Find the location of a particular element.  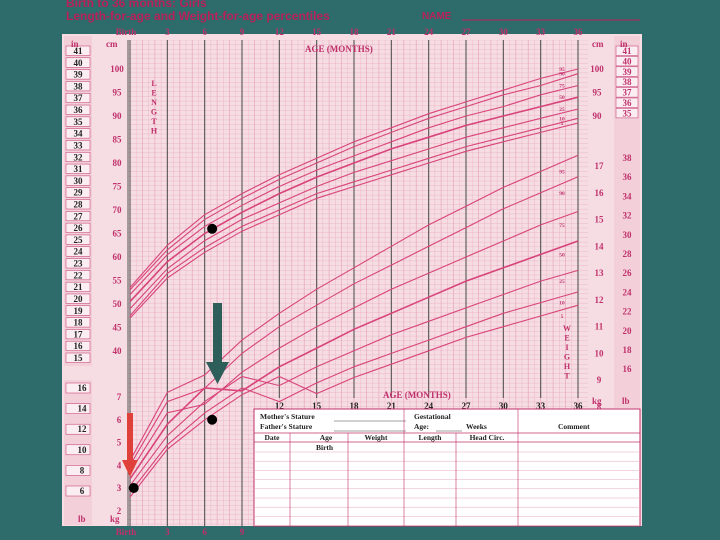

left-in-tick: 35 is located at coordinates (79, 122).